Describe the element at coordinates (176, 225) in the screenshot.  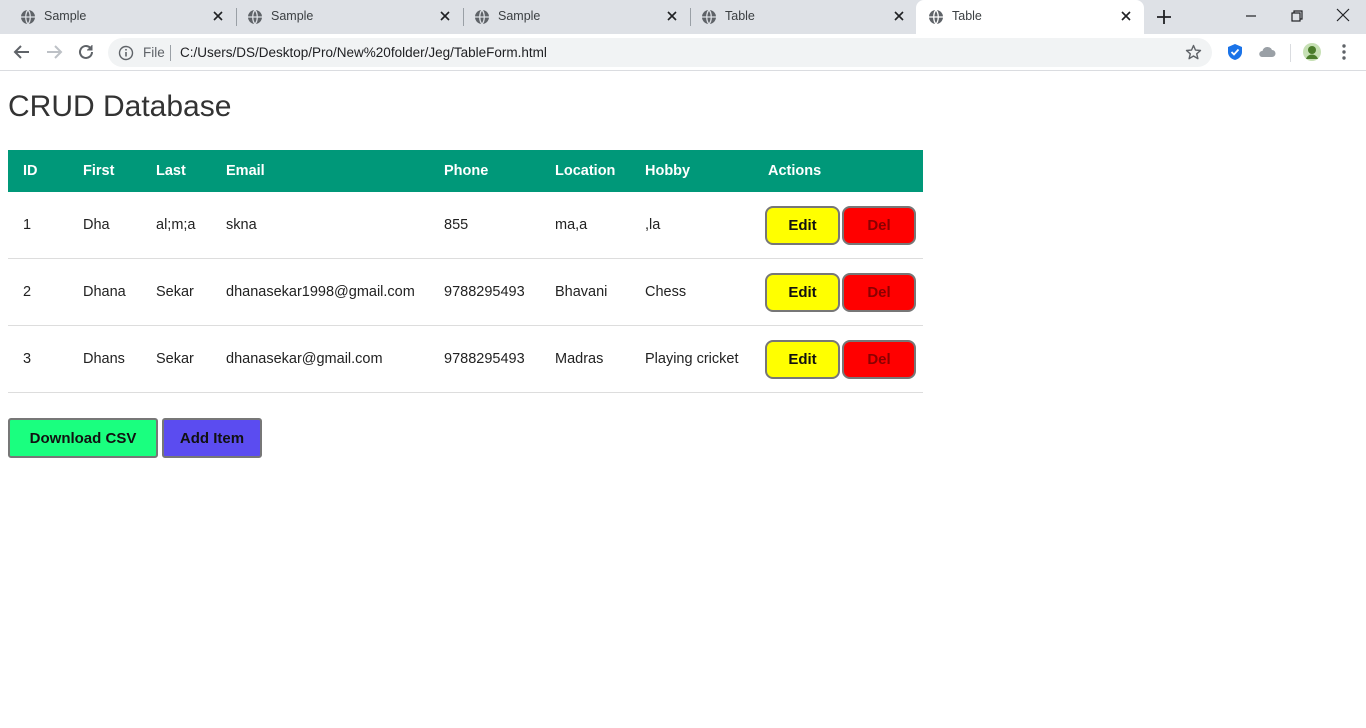
I see `cell-last: al;m;a` at that location.